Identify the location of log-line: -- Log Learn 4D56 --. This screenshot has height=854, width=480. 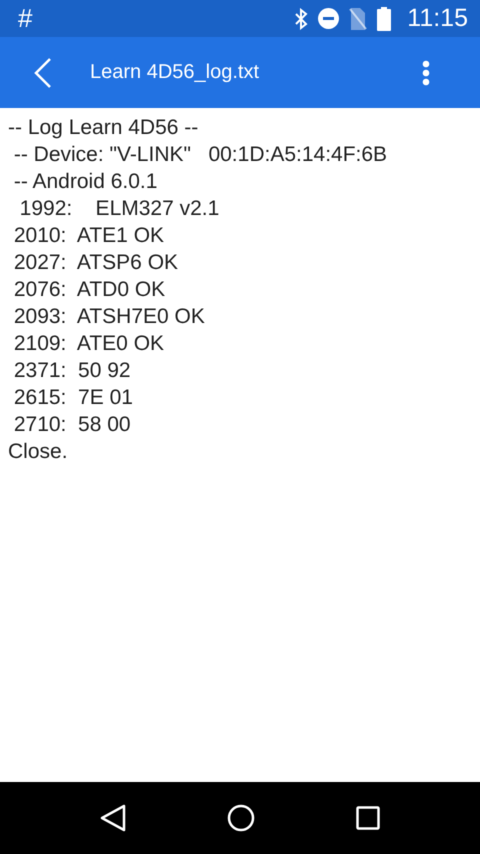
(103, 128).